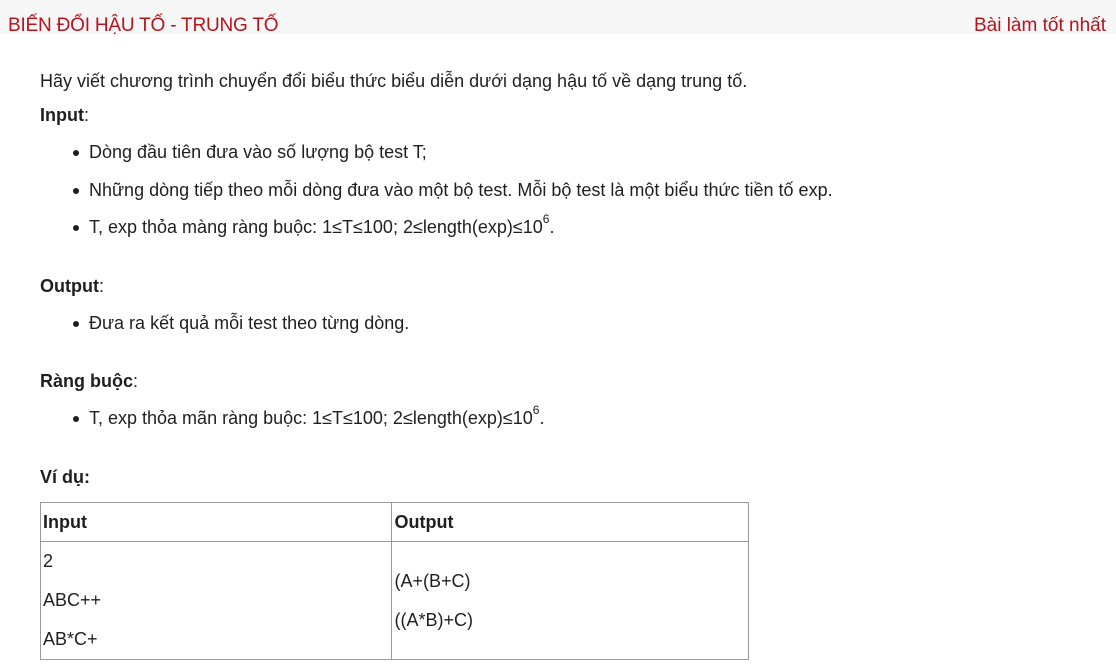 The width and height of the screenshot is (1116, 667). What do you see at coordinates (65, 476) in the screenshot?
I see `example-label: Ví dụ:` at bounding box center [65, 476].